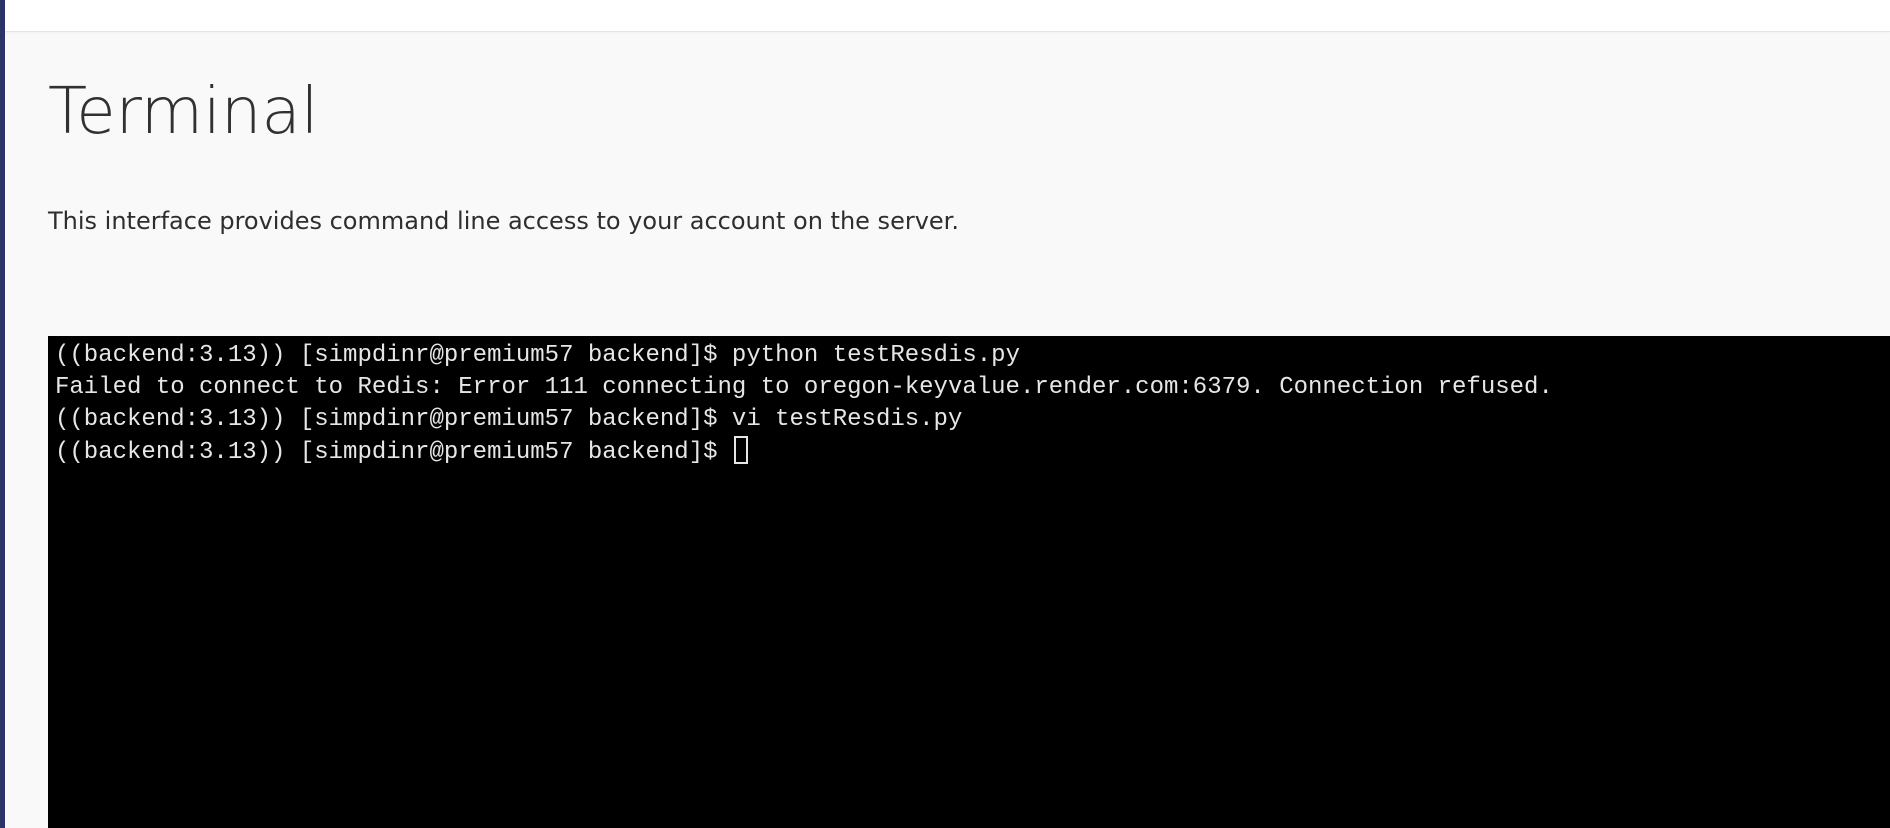 The height and width of the screenshot is (828, 1890). Describe the element at coordinates (2, 414) in the screenshot. I see `left-rail` at that location.